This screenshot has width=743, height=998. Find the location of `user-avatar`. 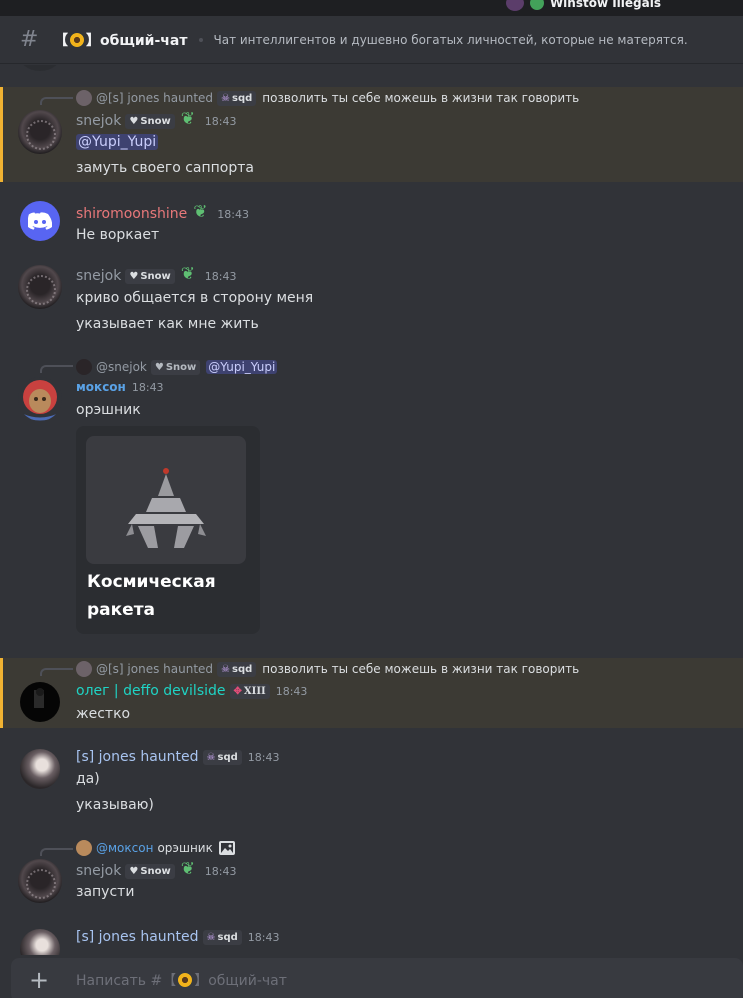

user-avatar is located at coordinates (514, 5).